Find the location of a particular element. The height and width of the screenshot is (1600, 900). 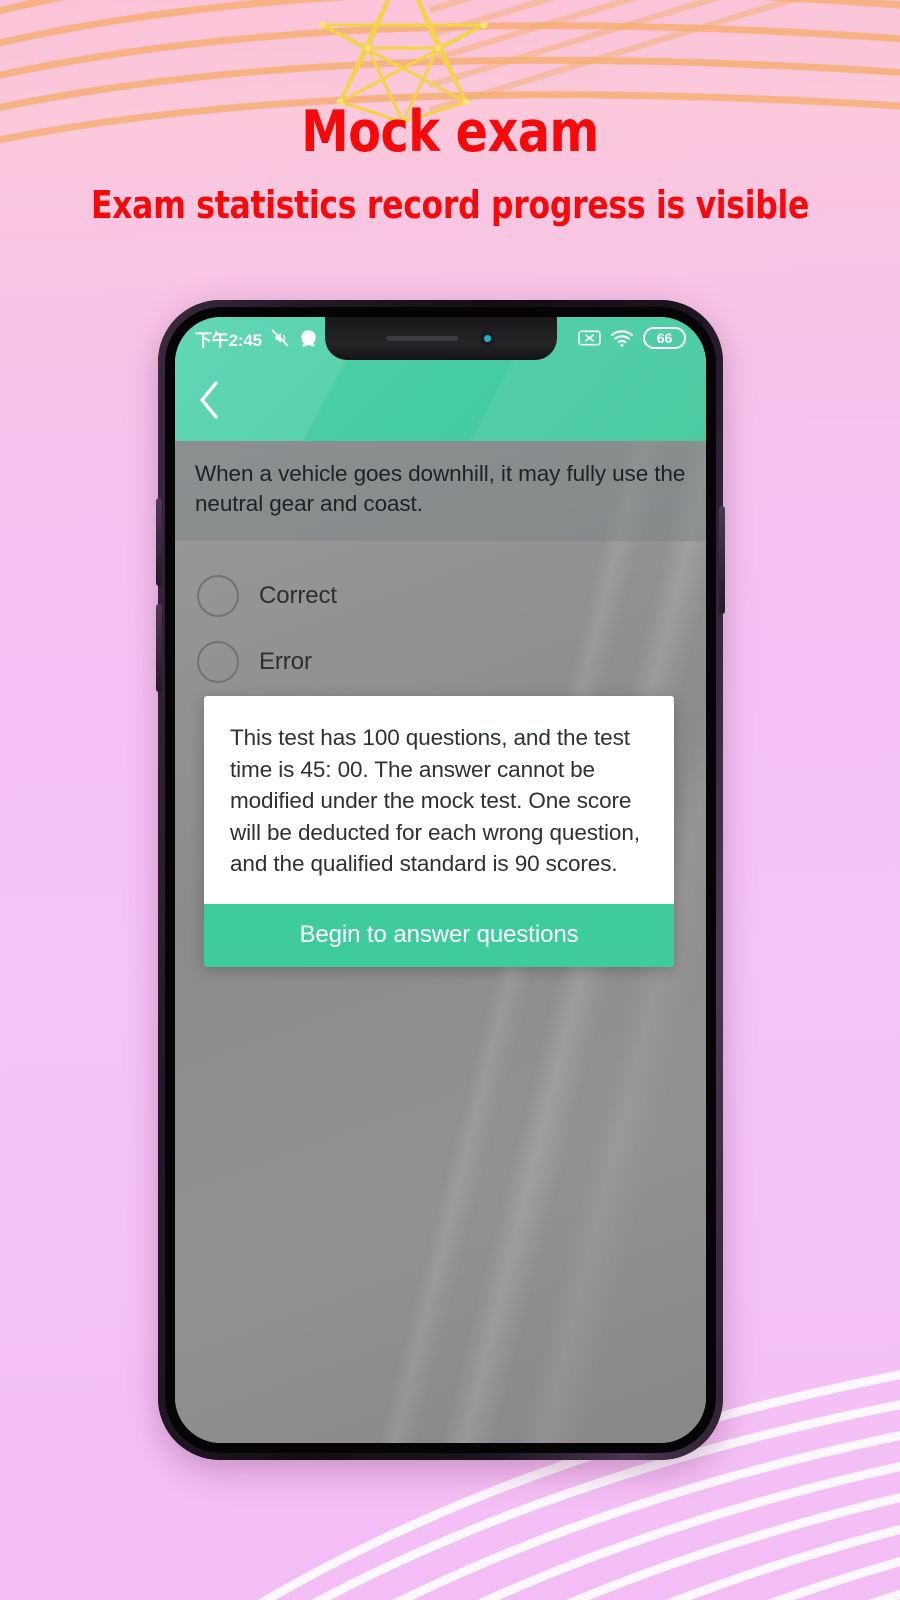

battery-level-label: 66 is located at coordinates (664, 338).